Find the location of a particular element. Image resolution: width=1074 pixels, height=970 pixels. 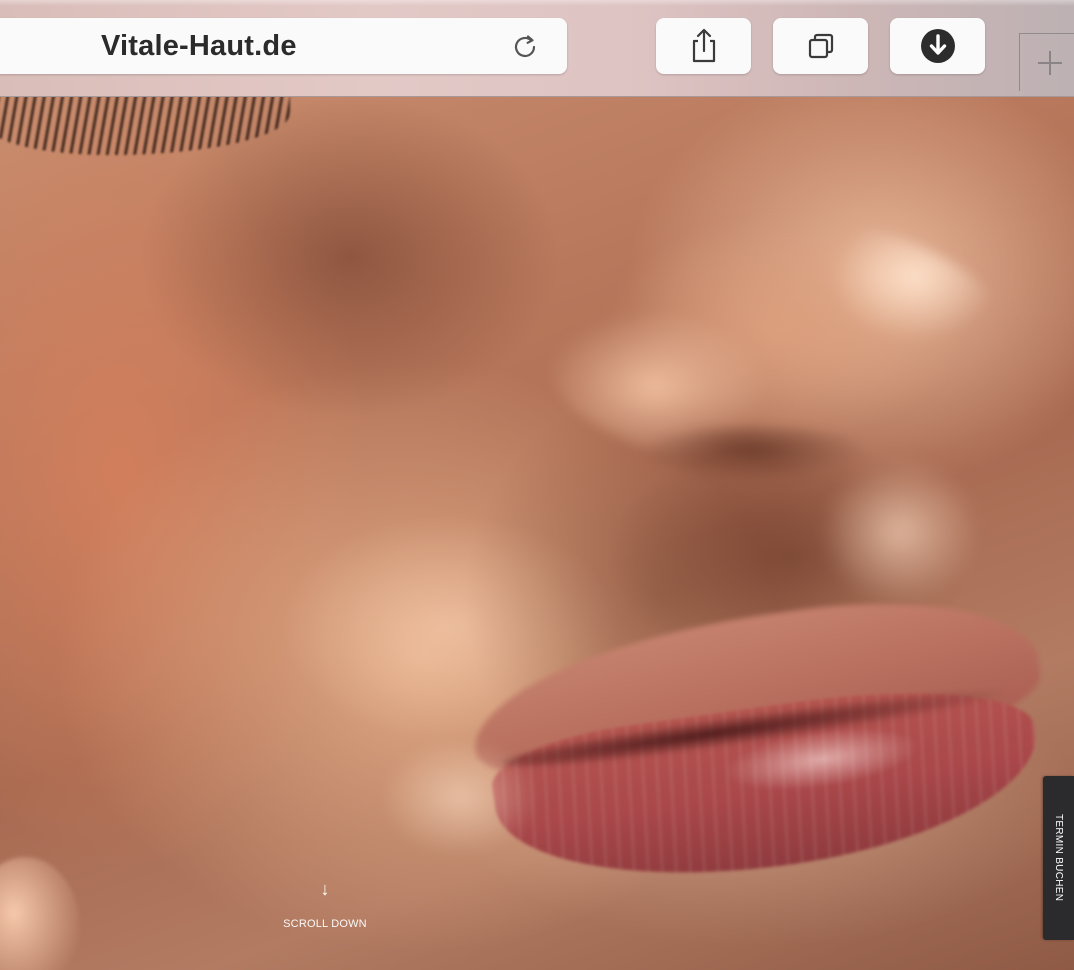

share-icon is located at coordinates (703, 45).